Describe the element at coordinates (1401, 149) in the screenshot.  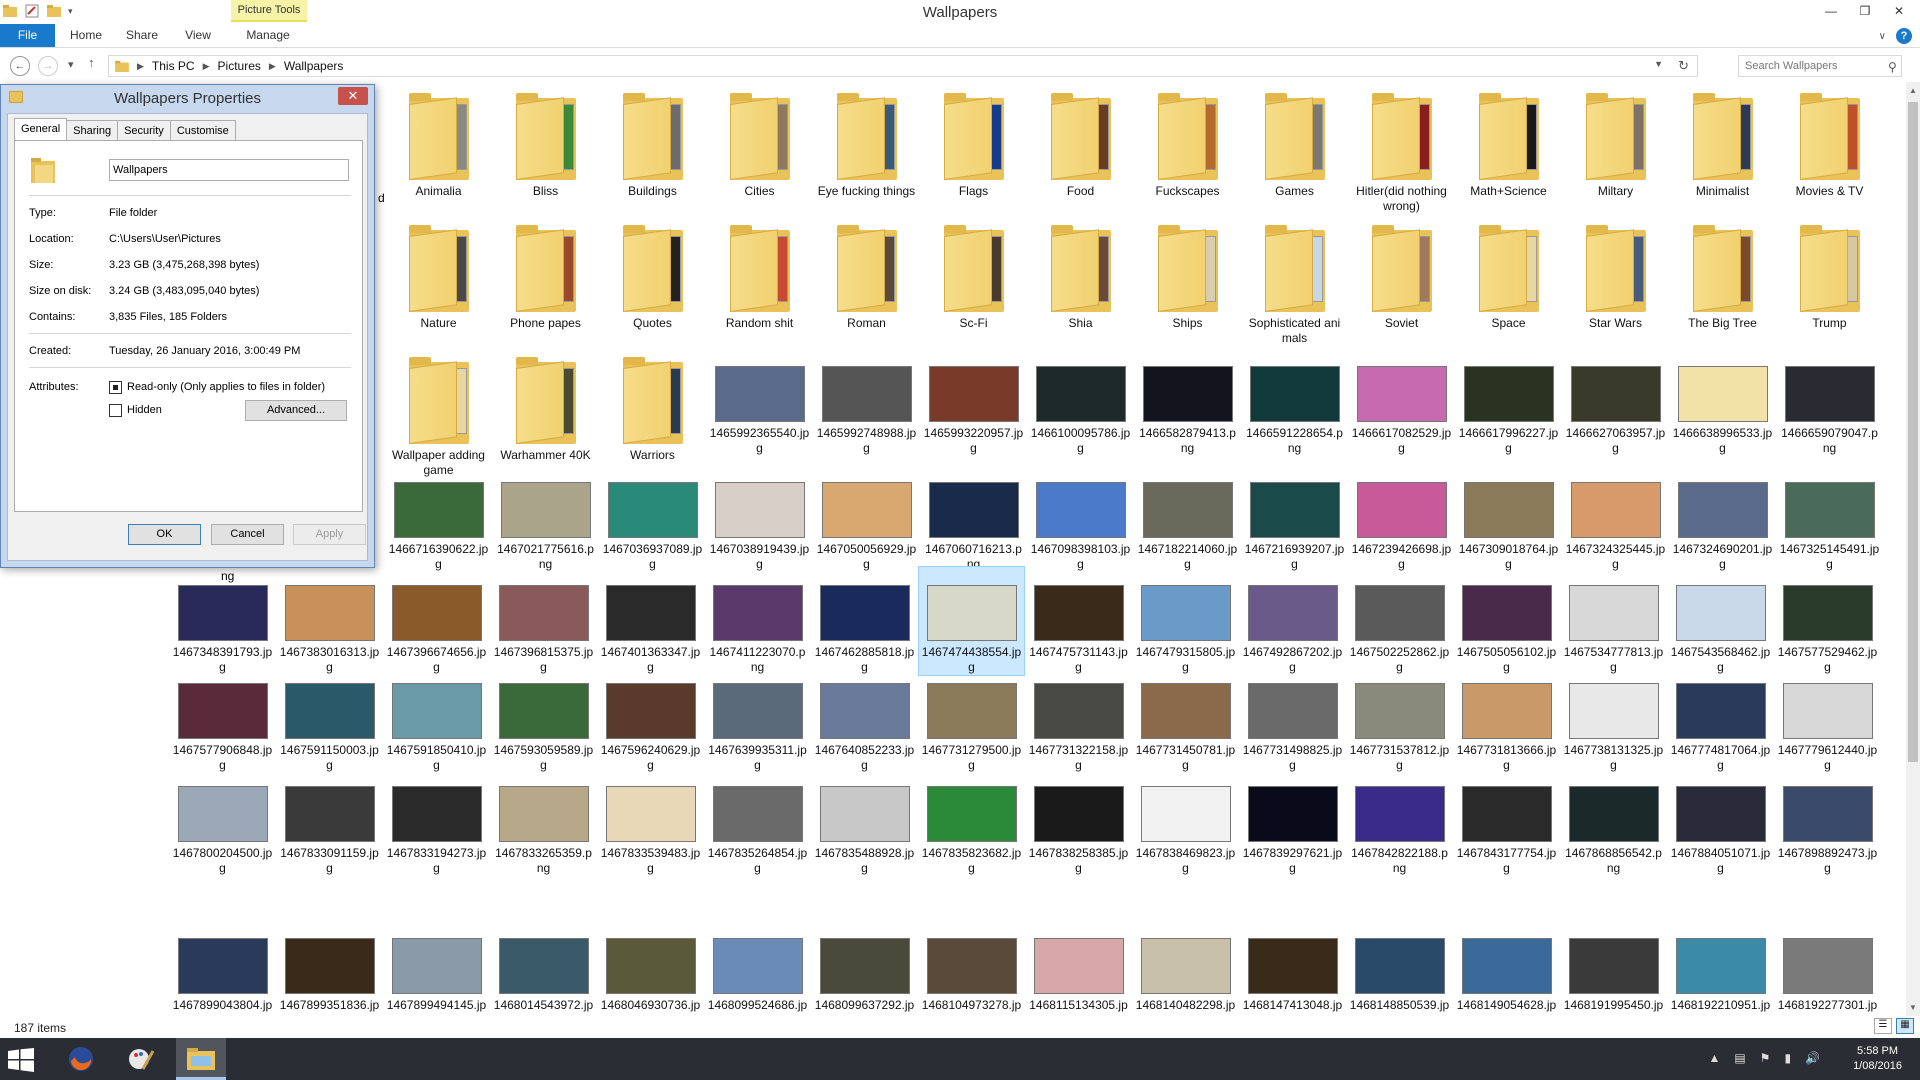
I see `folder-item: Hitler(did nothing wrong)` at that location.